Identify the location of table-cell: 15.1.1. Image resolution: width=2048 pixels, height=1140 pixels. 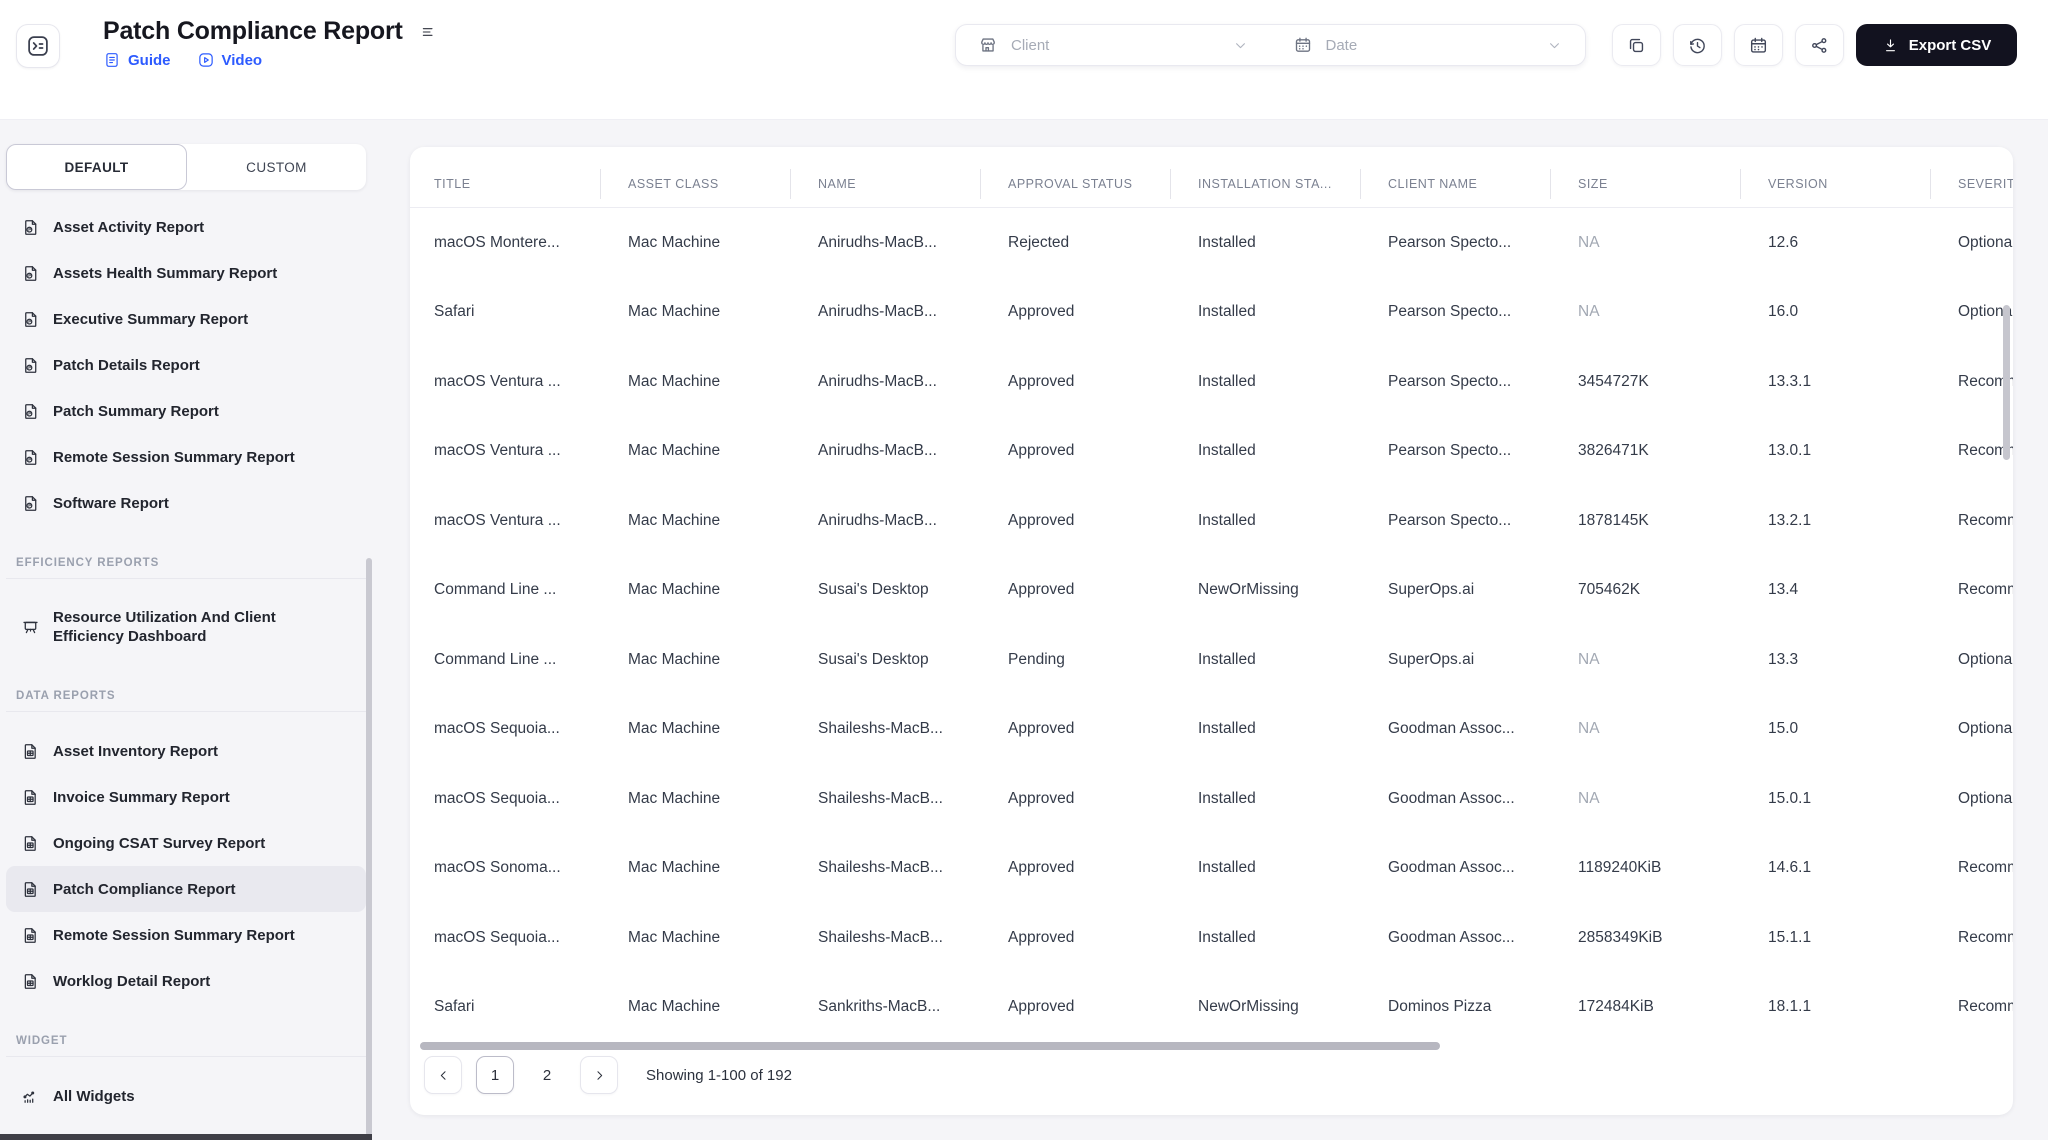
(1790, 937).